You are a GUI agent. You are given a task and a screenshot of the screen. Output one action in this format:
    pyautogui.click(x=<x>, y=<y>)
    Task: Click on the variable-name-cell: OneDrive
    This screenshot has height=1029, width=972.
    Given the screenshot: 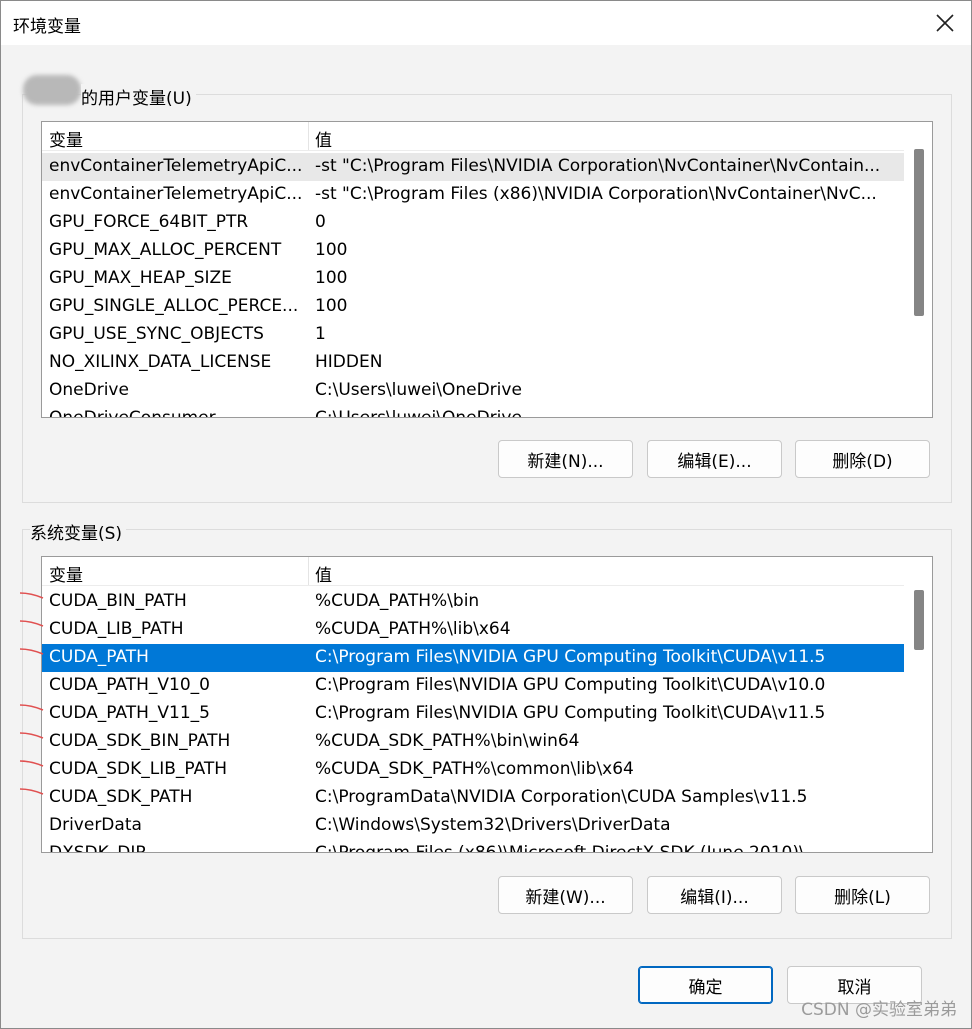 What is the action you would take?
    pyautogui.click(x=89, y=390)
    